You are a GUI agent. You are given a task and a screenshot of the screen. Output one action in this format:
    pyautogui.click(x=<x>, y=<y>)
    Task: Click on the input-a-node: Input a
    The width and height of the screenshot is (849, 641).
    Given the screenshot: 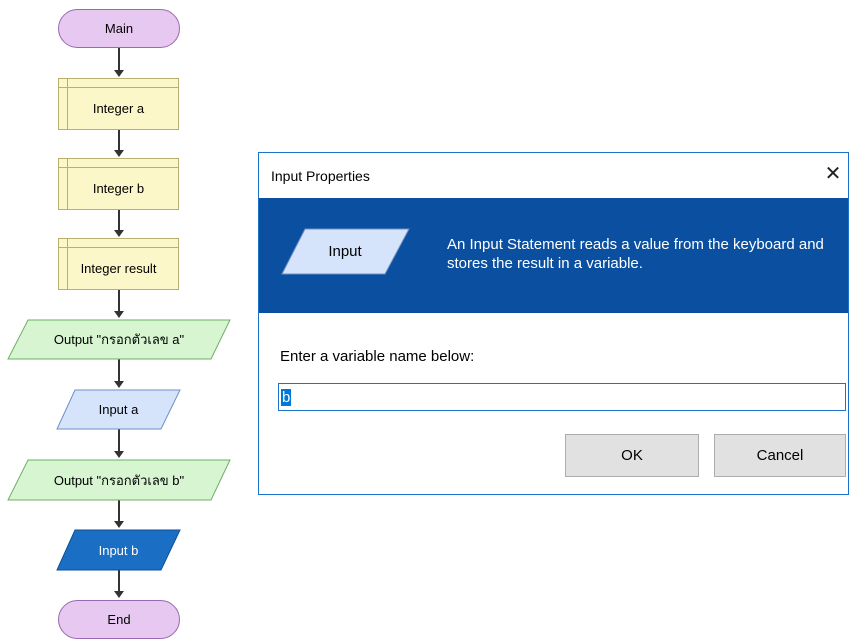 What is the action you would take?
    pyautogui.click(x=118, y=409)
    